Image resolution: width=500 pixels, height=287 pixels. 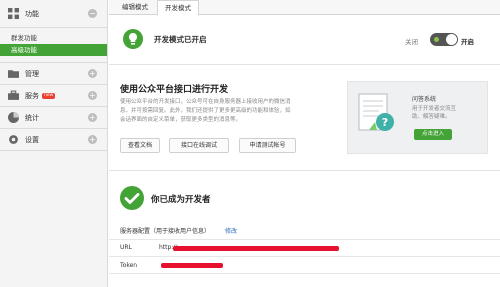 I want to click on sidebar-section-label: 管理, so click(x=32, y=73).